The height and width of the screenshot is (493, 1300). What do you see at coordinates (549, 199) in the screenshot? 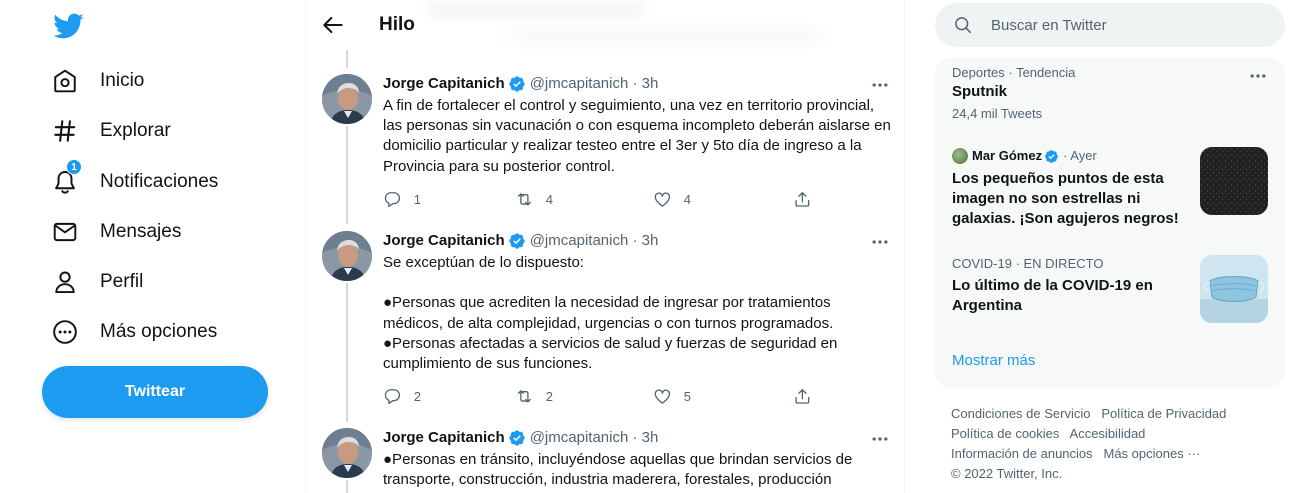
I see `retweet-count: 4` at bounding box center [549, 199].